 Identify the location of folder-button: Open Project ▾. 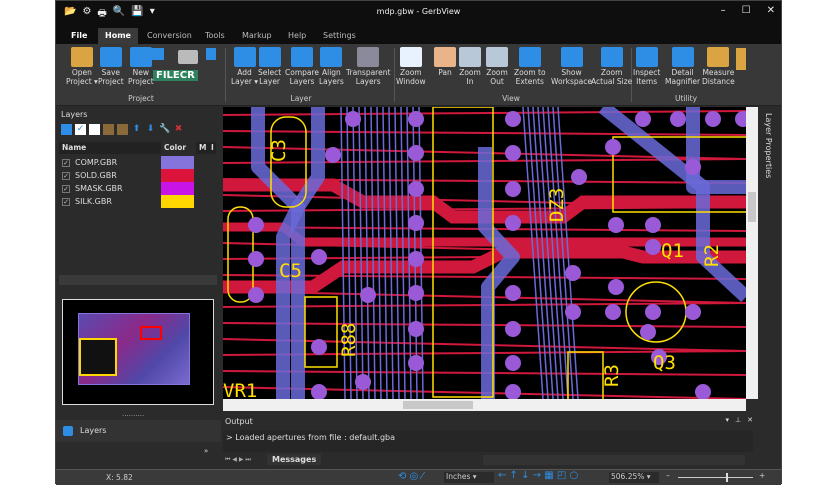
(82, 66).